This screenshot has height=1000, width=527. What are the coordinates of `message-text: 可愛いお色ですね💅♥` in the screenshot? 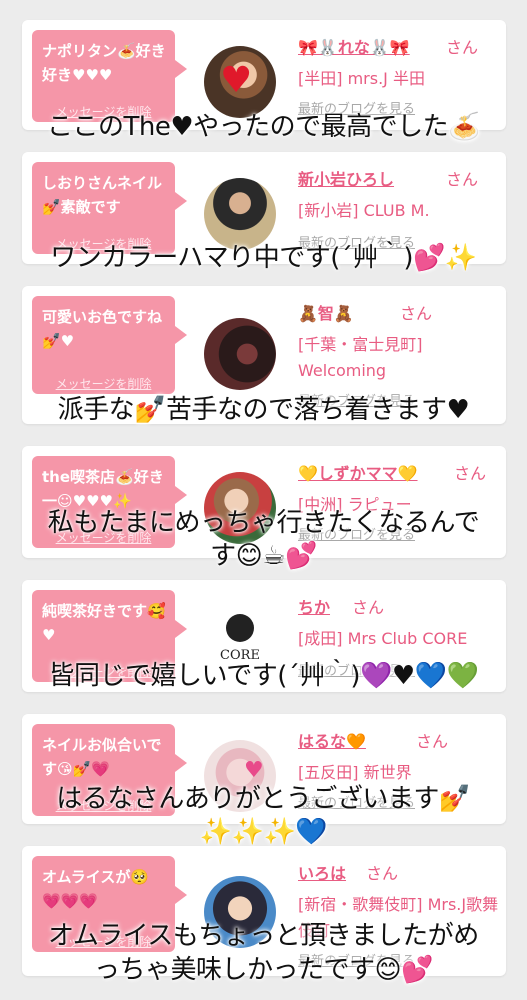 It's located at (102, 329).